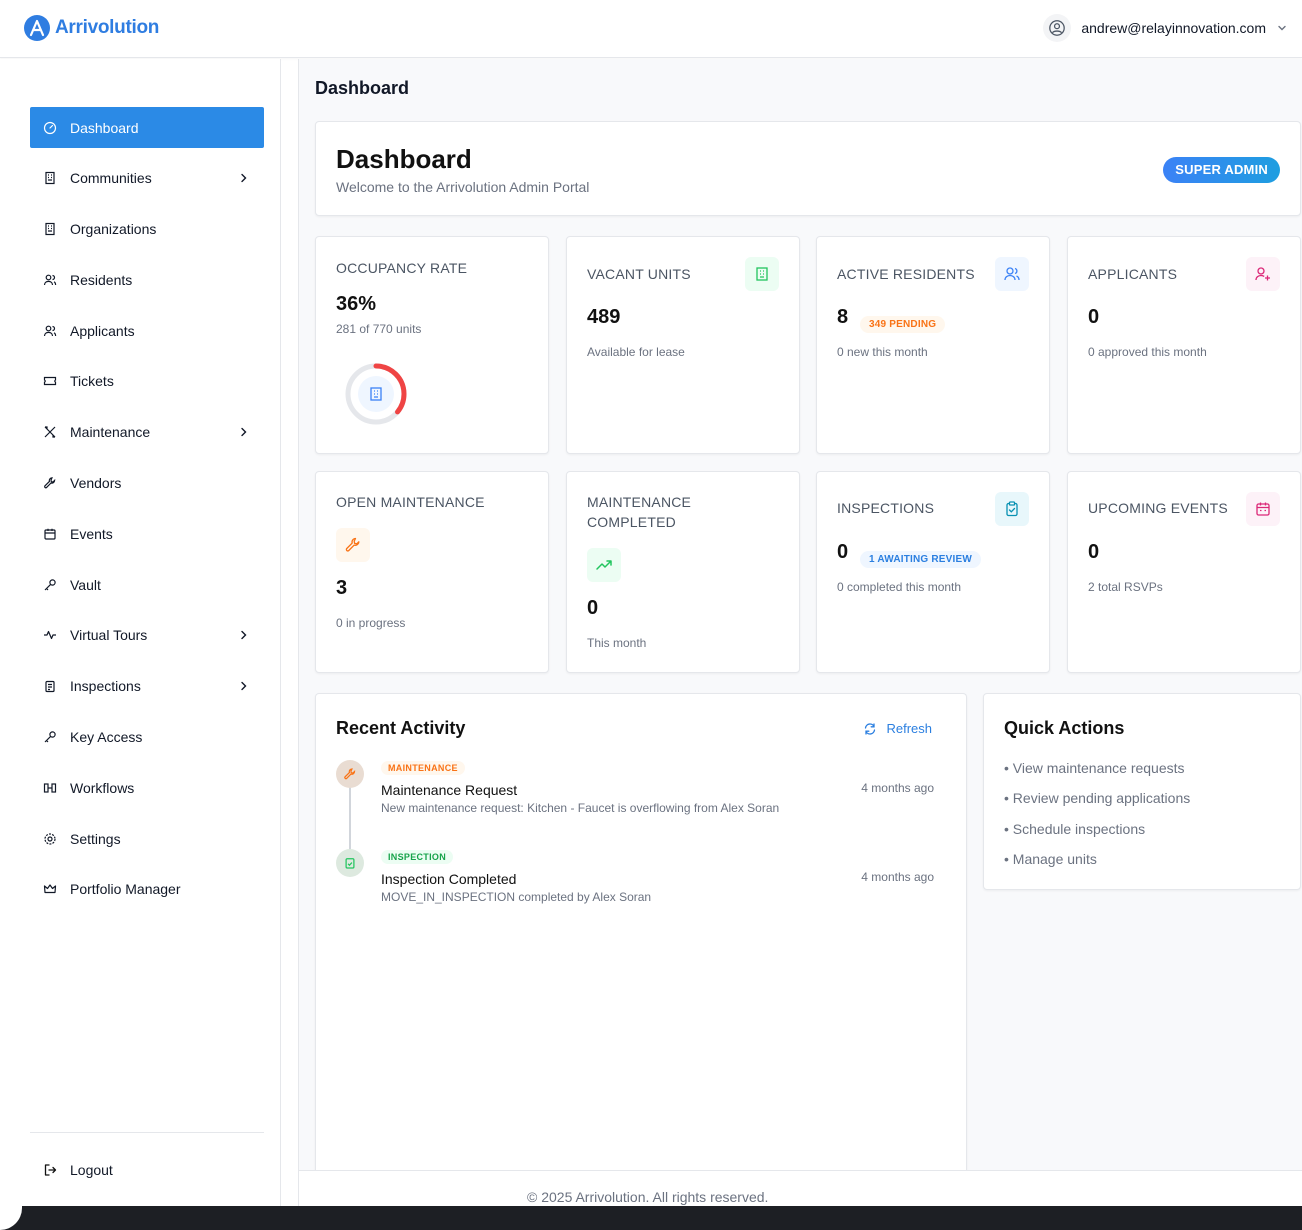  What do you see at coordinates (899, 587) in the screenshot?
I see `stat-sub: 0 completed this month` at bounding box center [899, 587].